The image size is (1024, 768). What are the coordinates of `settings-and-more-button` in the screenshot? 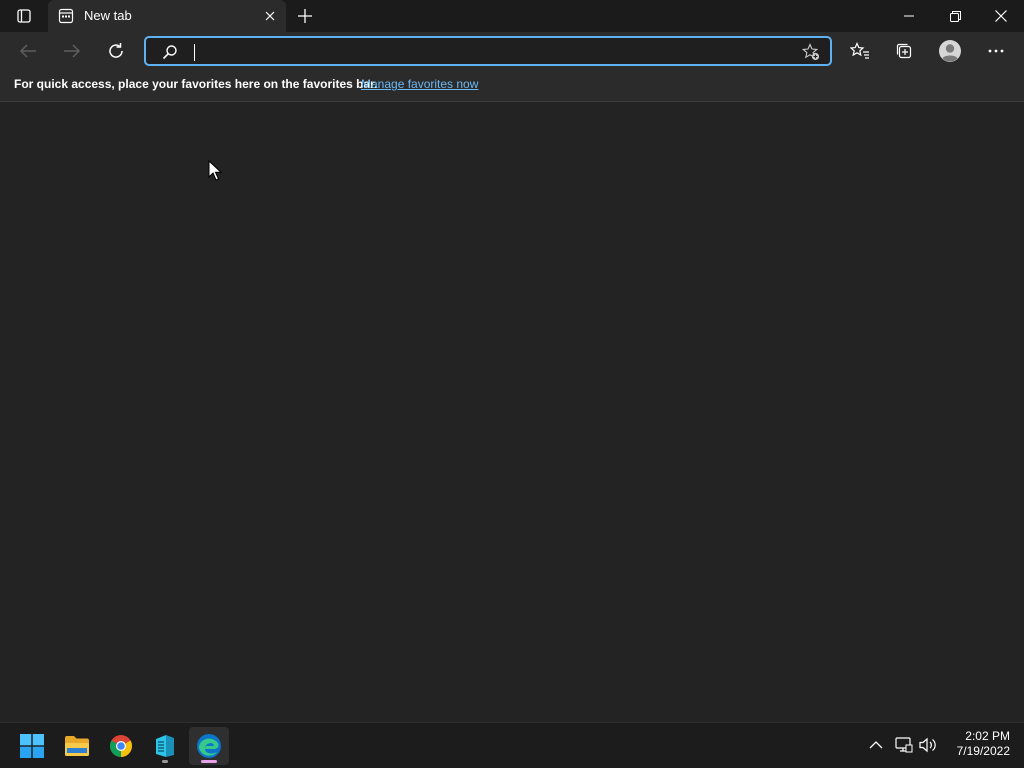 It's located at (996, 51).